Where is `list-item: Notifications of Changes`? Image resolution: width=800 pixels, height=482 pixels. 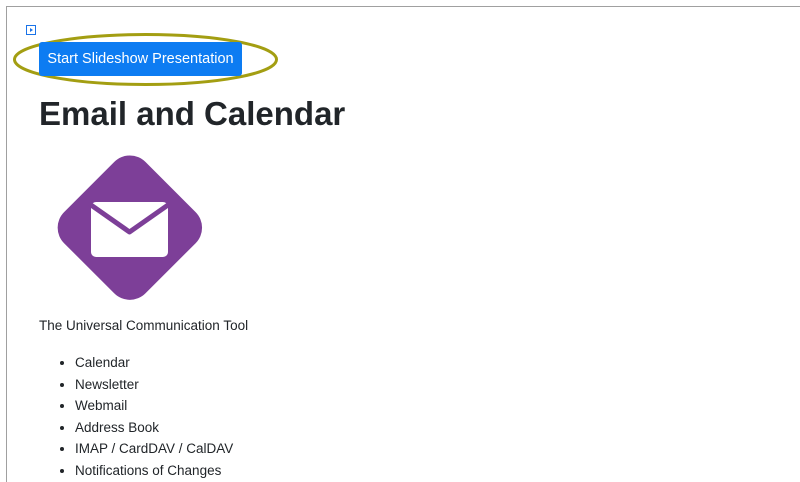
list-item: Notifications of Changes is located at coordinates (154, 471).